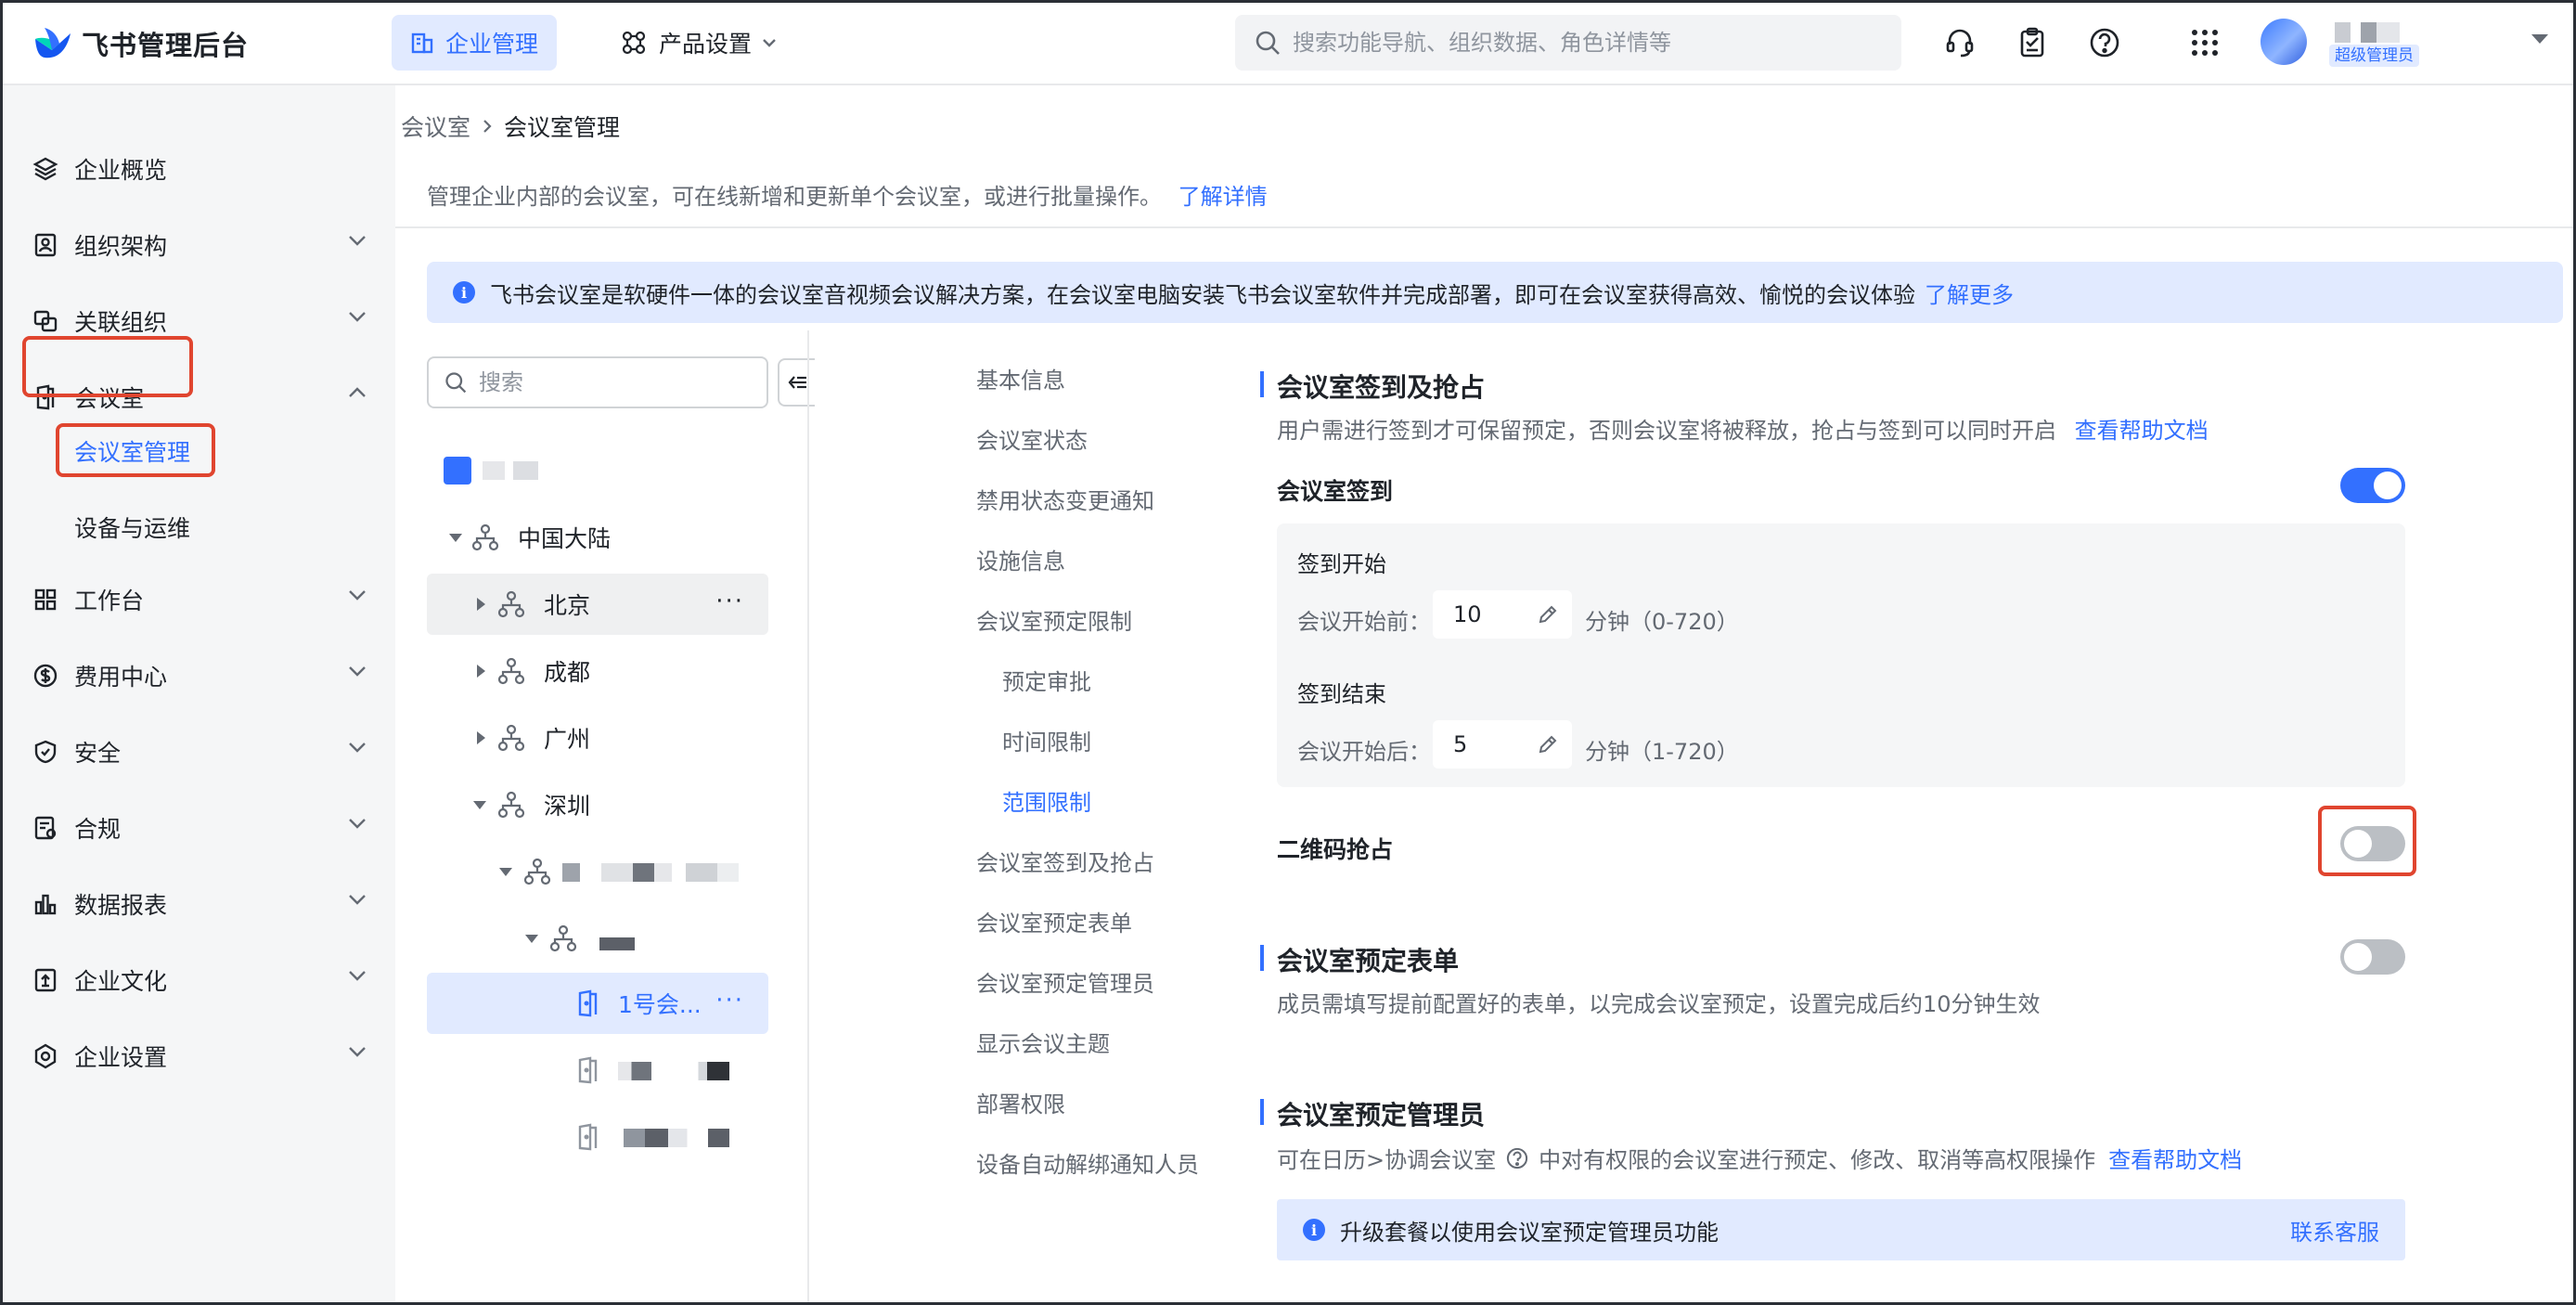 This screenshot has height=1305, width=2576. I want to click on tree-node-beijing: 北京 ···, so click(598, 604).